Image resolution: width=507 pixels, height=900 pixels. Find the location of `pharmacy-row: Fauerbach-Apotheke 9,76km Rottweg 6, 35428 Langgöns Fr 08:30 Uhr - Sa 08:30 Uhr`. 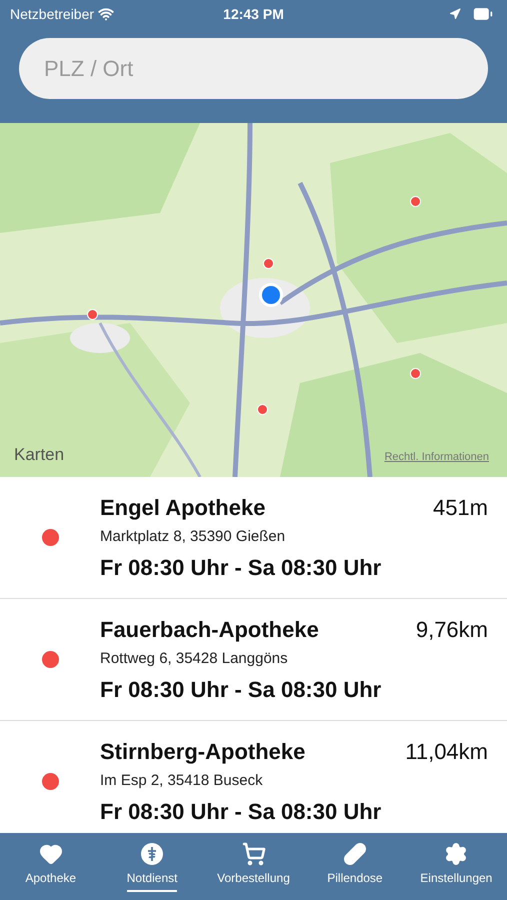

pharmacy-row: Fauerbach-Apotheke 9,76km Rottweg 6, 35428 Langgöns Fr 08:30 Uhr - Sa 08:30 Uhr is located at coordinates (253, 660).